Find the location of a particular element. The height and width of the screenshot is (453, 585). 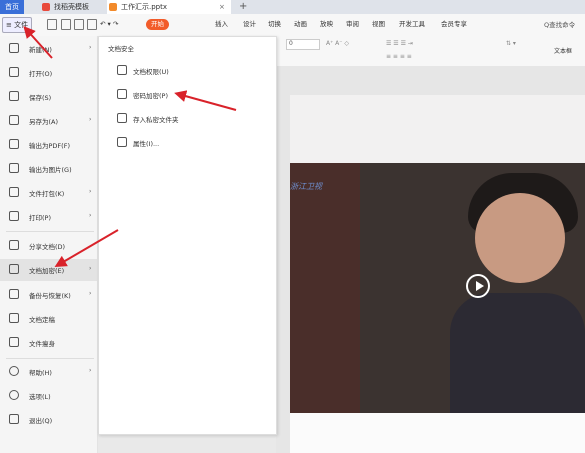

menu-item-label: 新建(N) is located at coordinates (40, 50).